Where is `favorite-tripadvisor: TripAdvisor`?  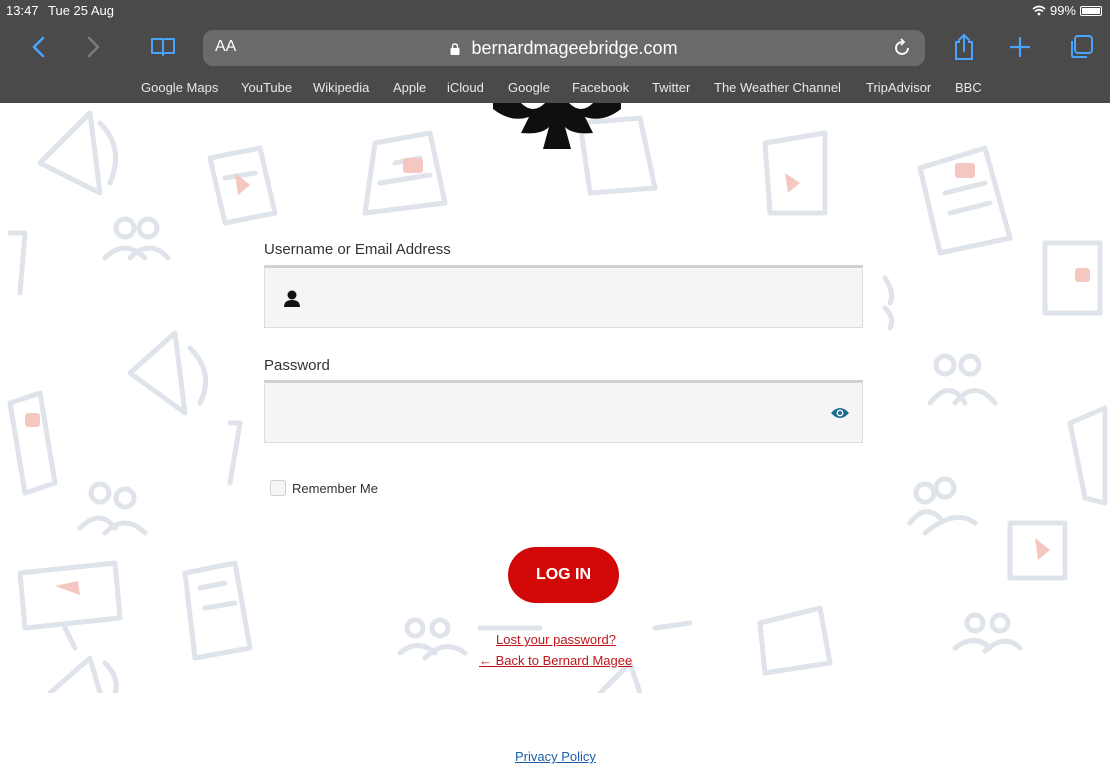 favorite-tripadvisor: TripAdvisor is located at coordinates (898, 87).